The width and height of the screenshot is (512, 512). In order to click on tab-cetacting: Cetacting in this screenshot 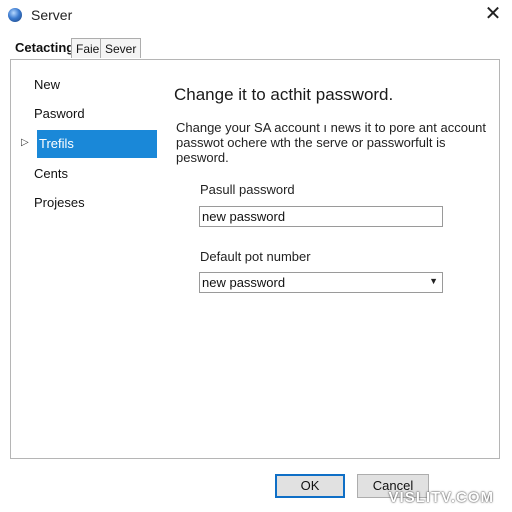, I will do `click(44, 48)`.